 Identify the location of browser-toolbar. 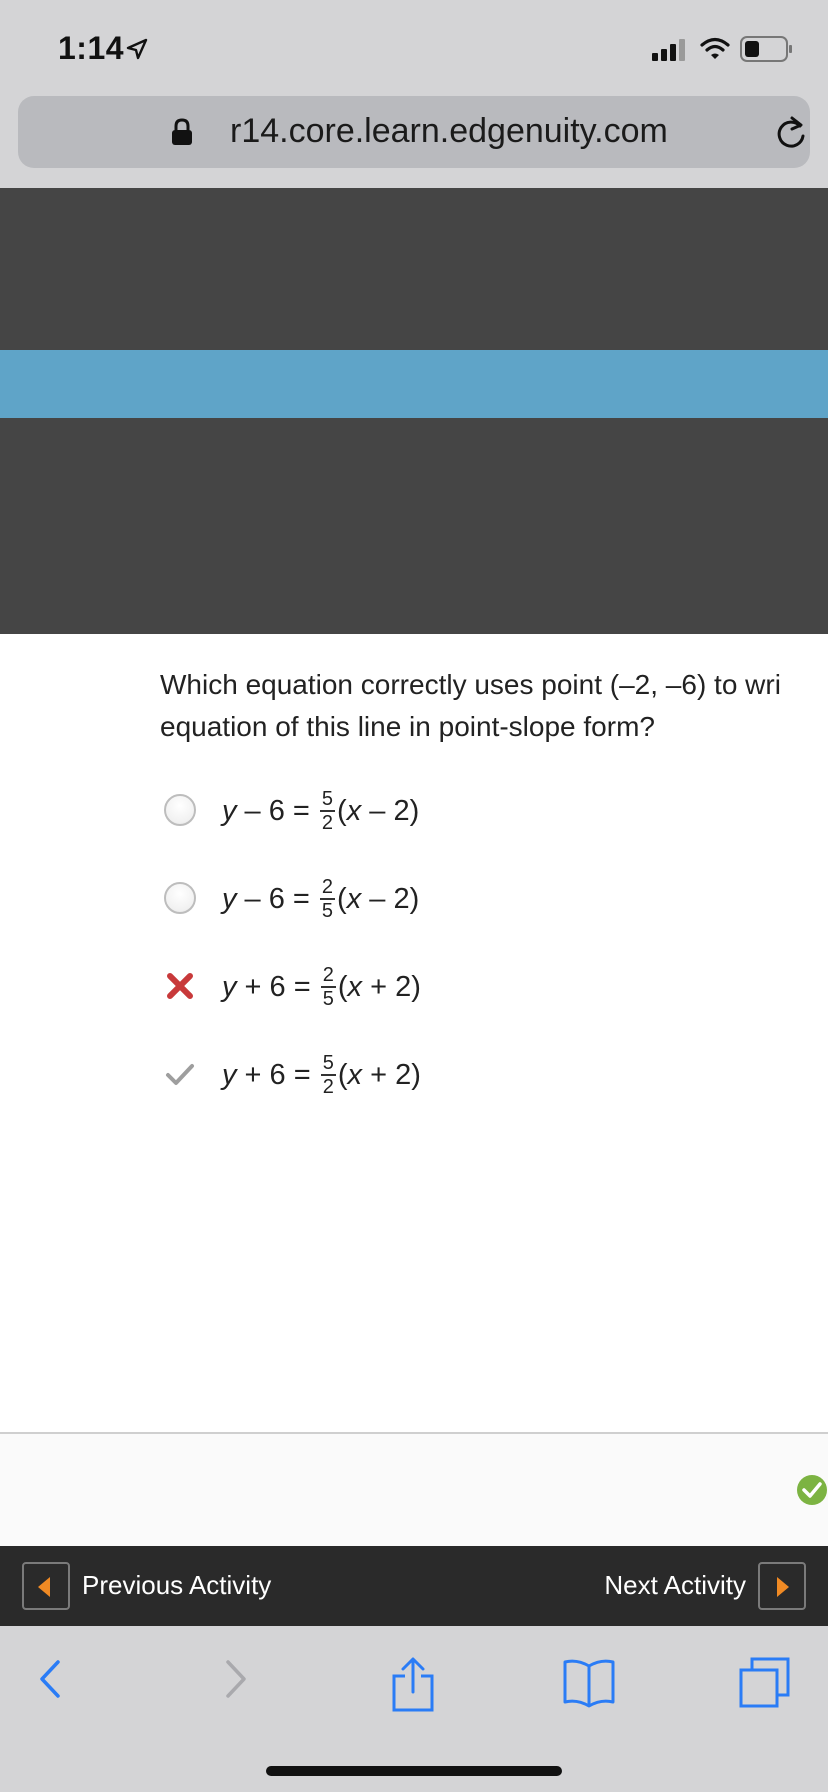
(414, 1709).